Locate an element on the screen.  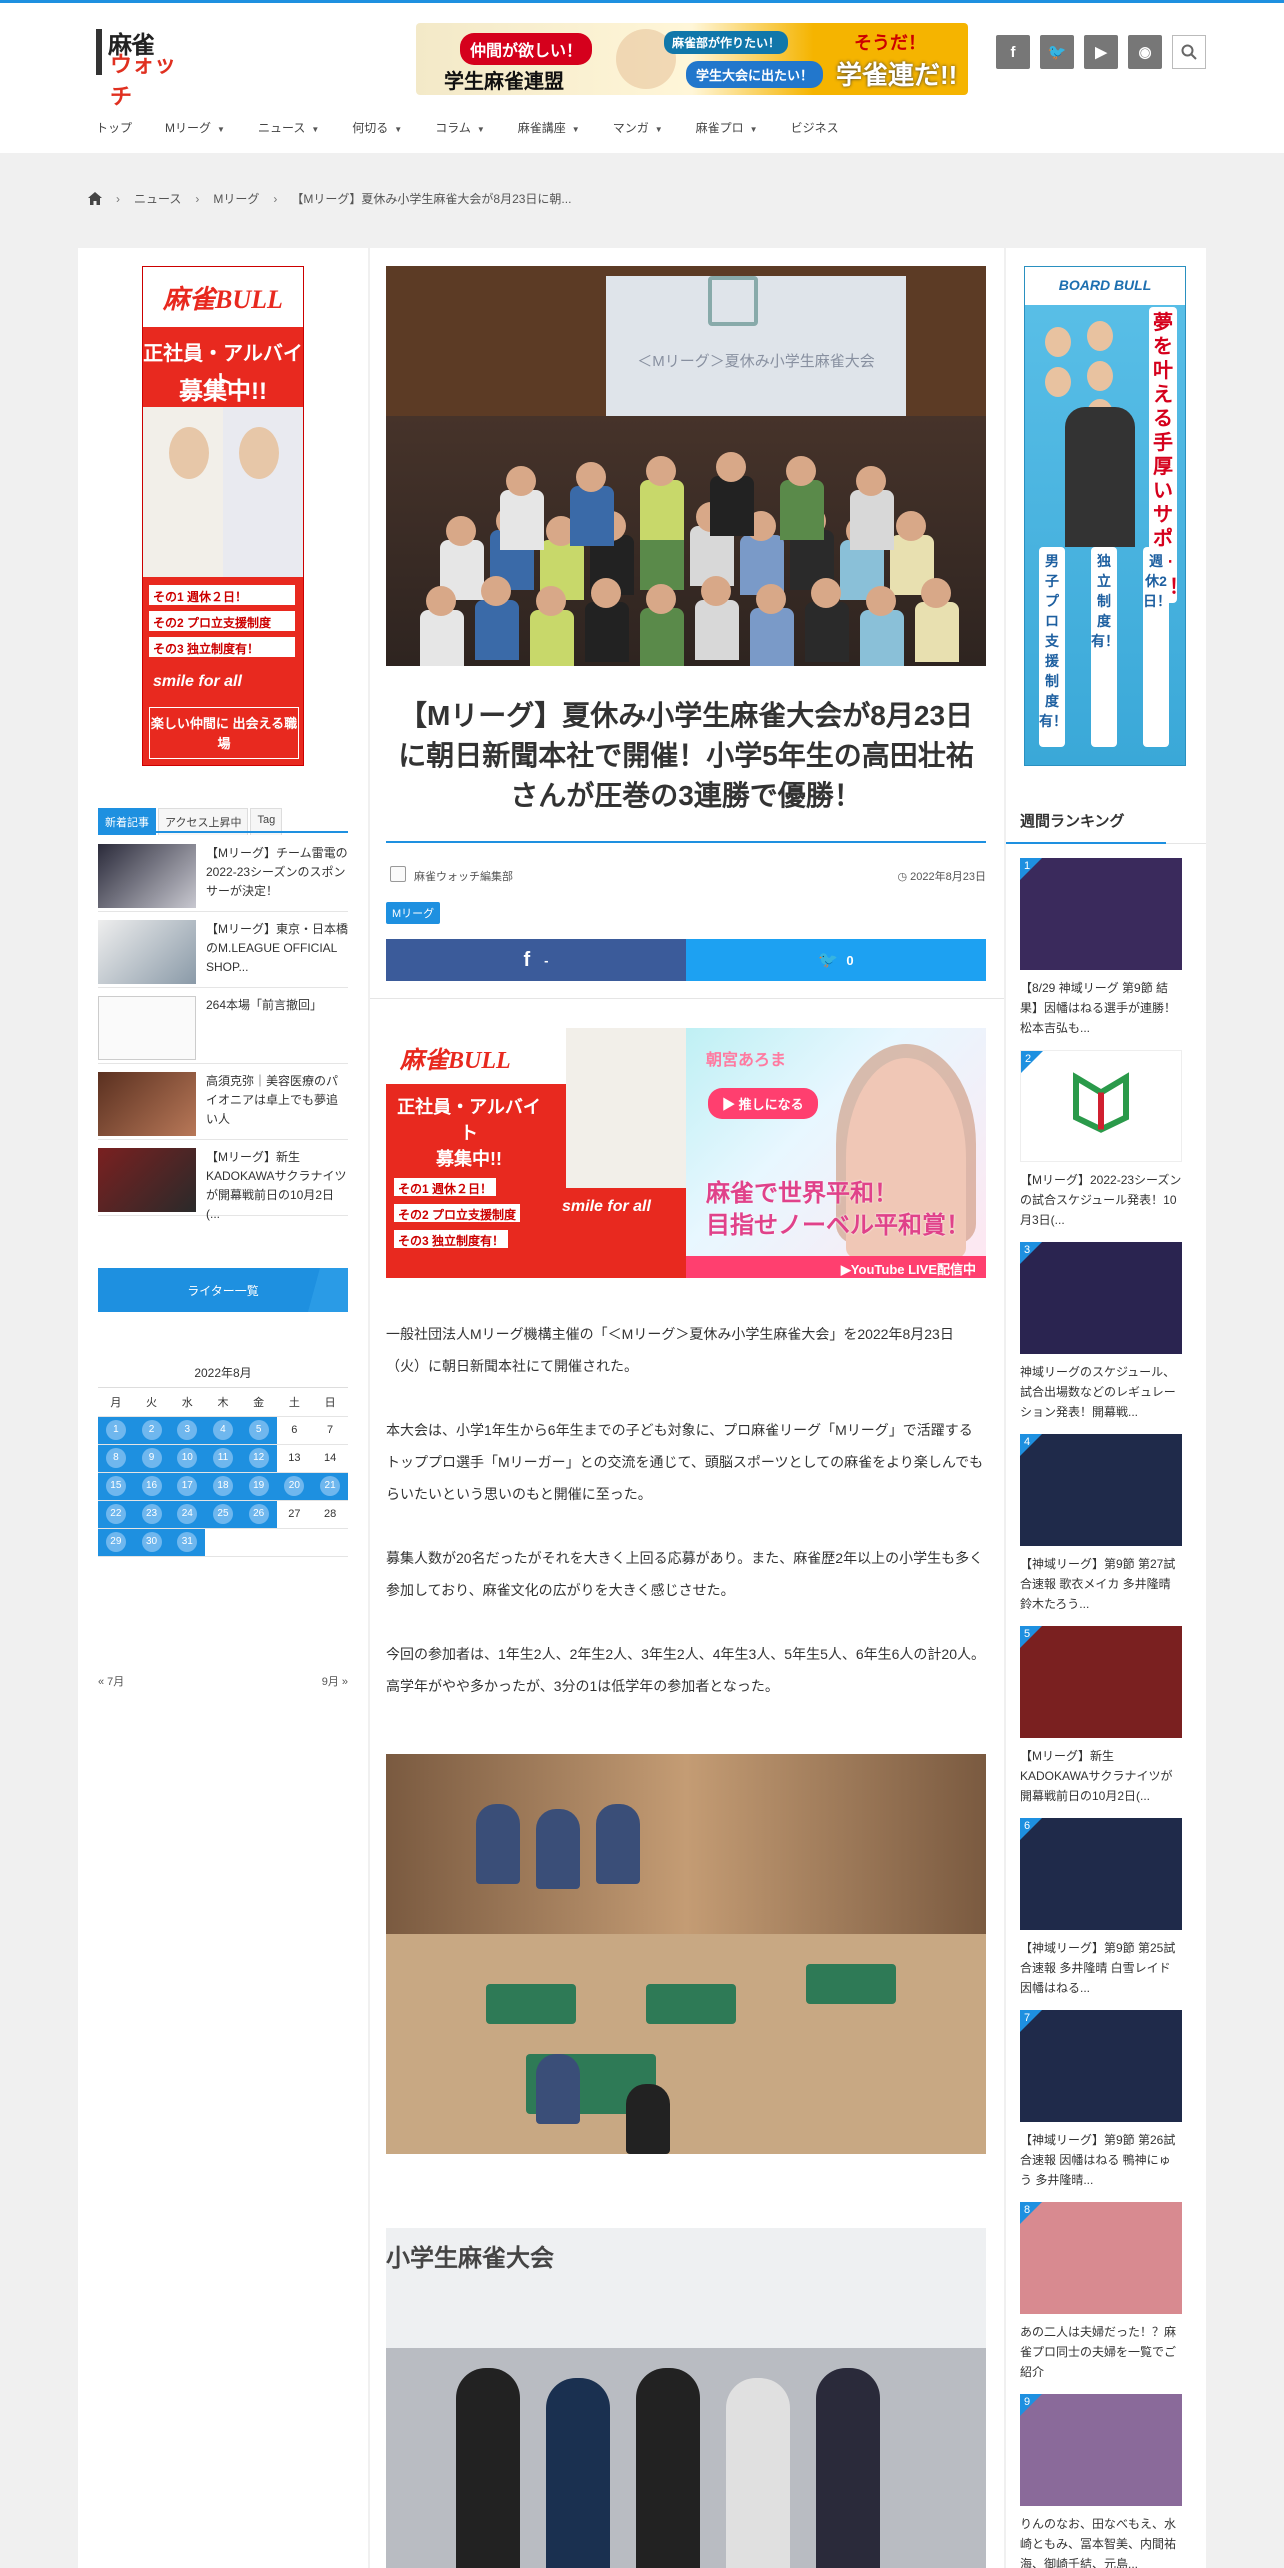
calendar-day: 16 is located at coordinates (151, 1486).